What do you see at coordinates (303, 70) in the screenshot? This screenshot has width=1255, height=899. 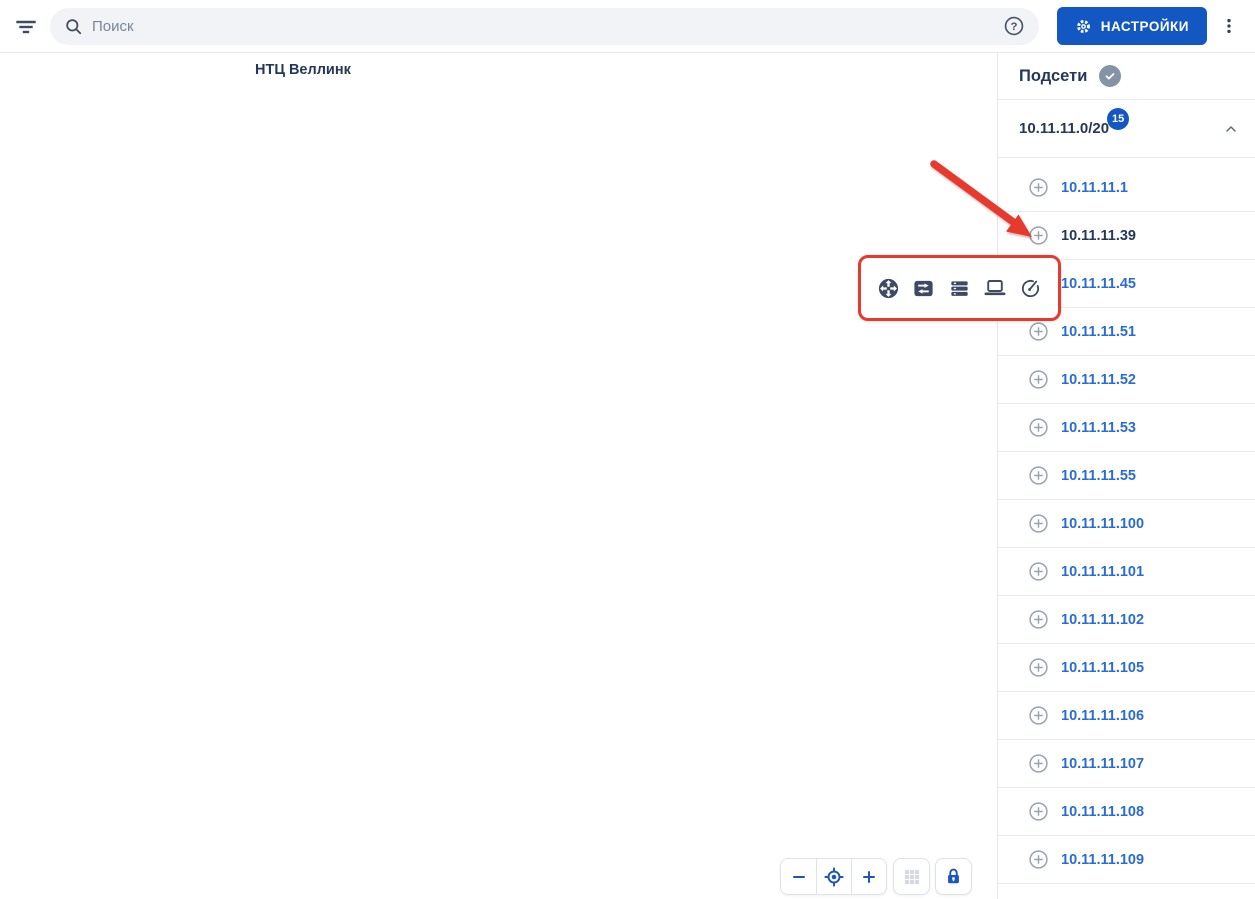 I see `map-node-label: НТЦ Веллинк` at bounding box center [303, 70].